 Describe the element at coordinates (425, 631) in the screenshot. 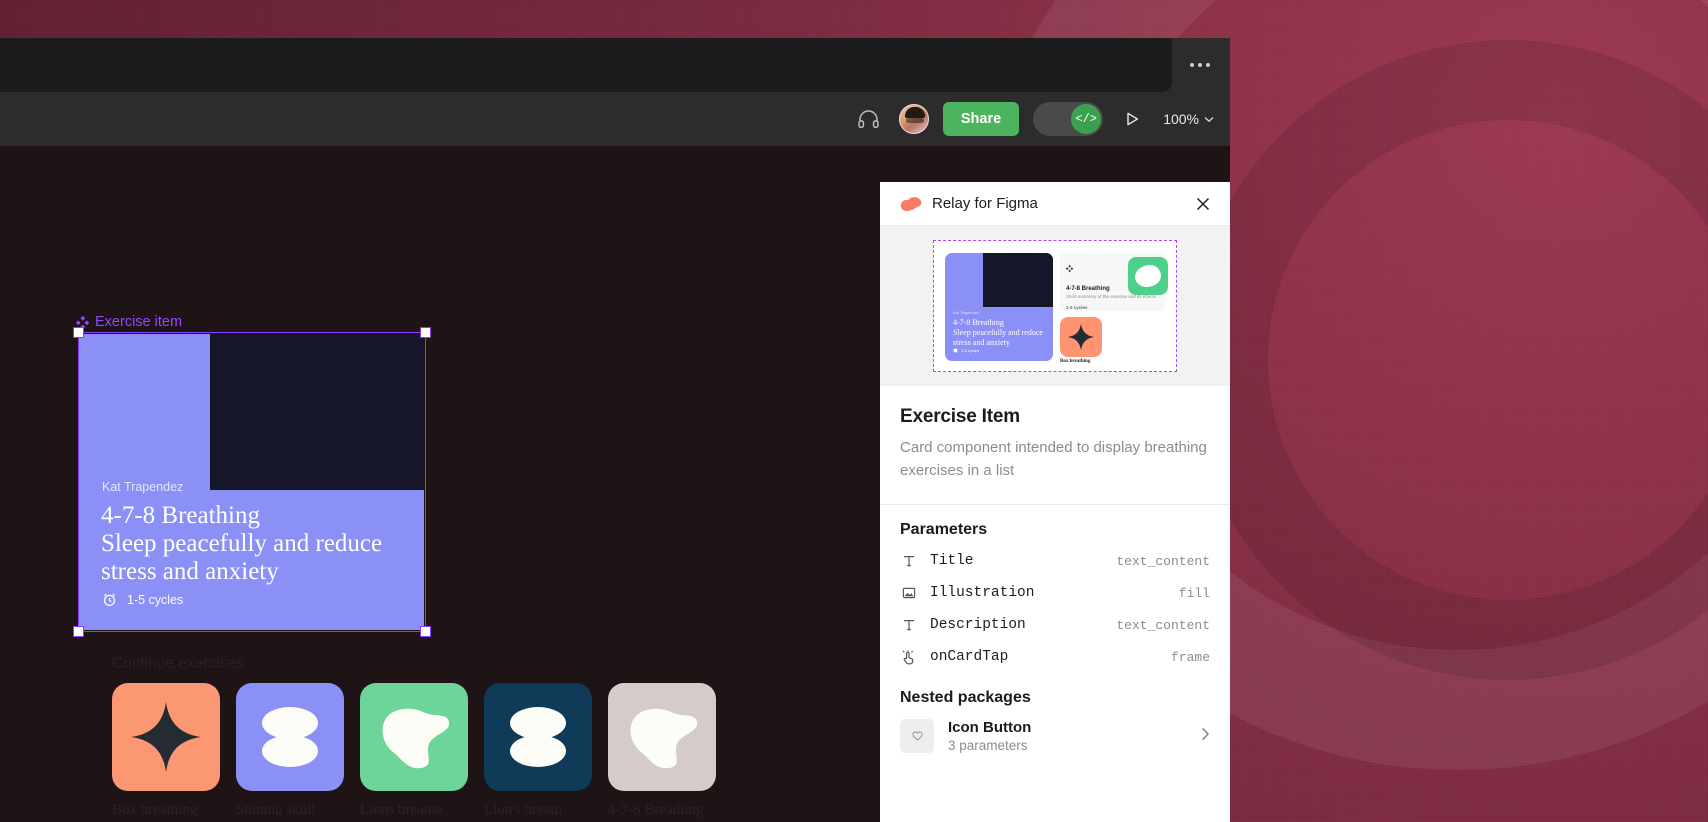

I see `resize-handle-bottom-right` at that location.